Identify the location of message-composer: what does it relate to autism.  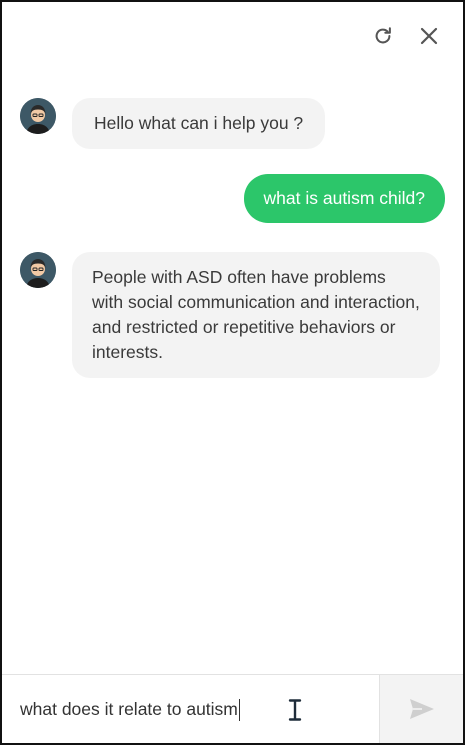
(232, 708).